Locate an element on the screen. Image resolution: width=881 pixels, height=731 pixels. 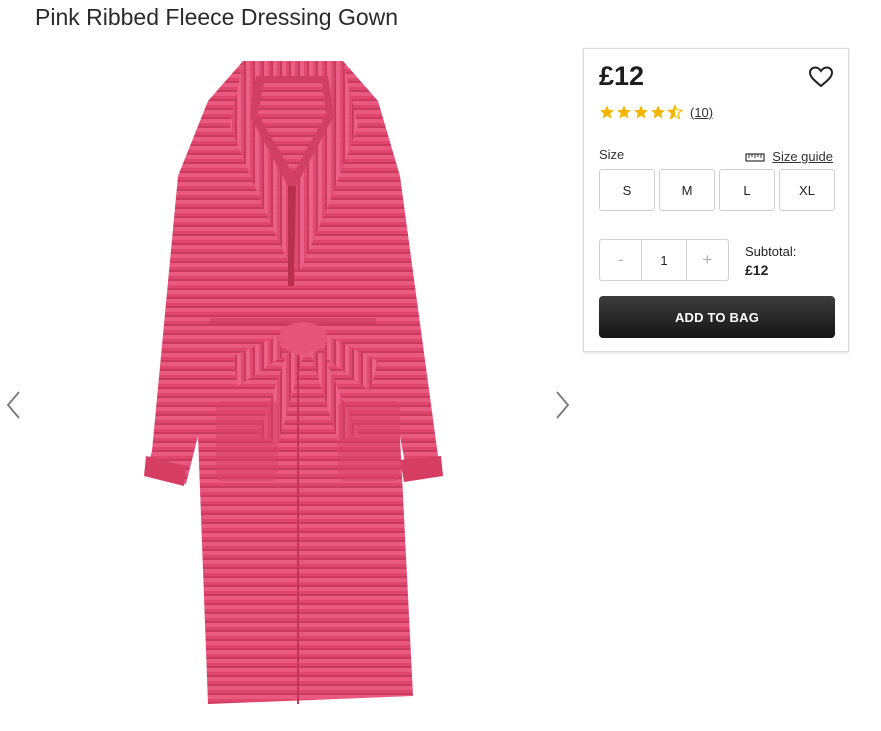
size-option-m: M is located at coordinates (687, 190).